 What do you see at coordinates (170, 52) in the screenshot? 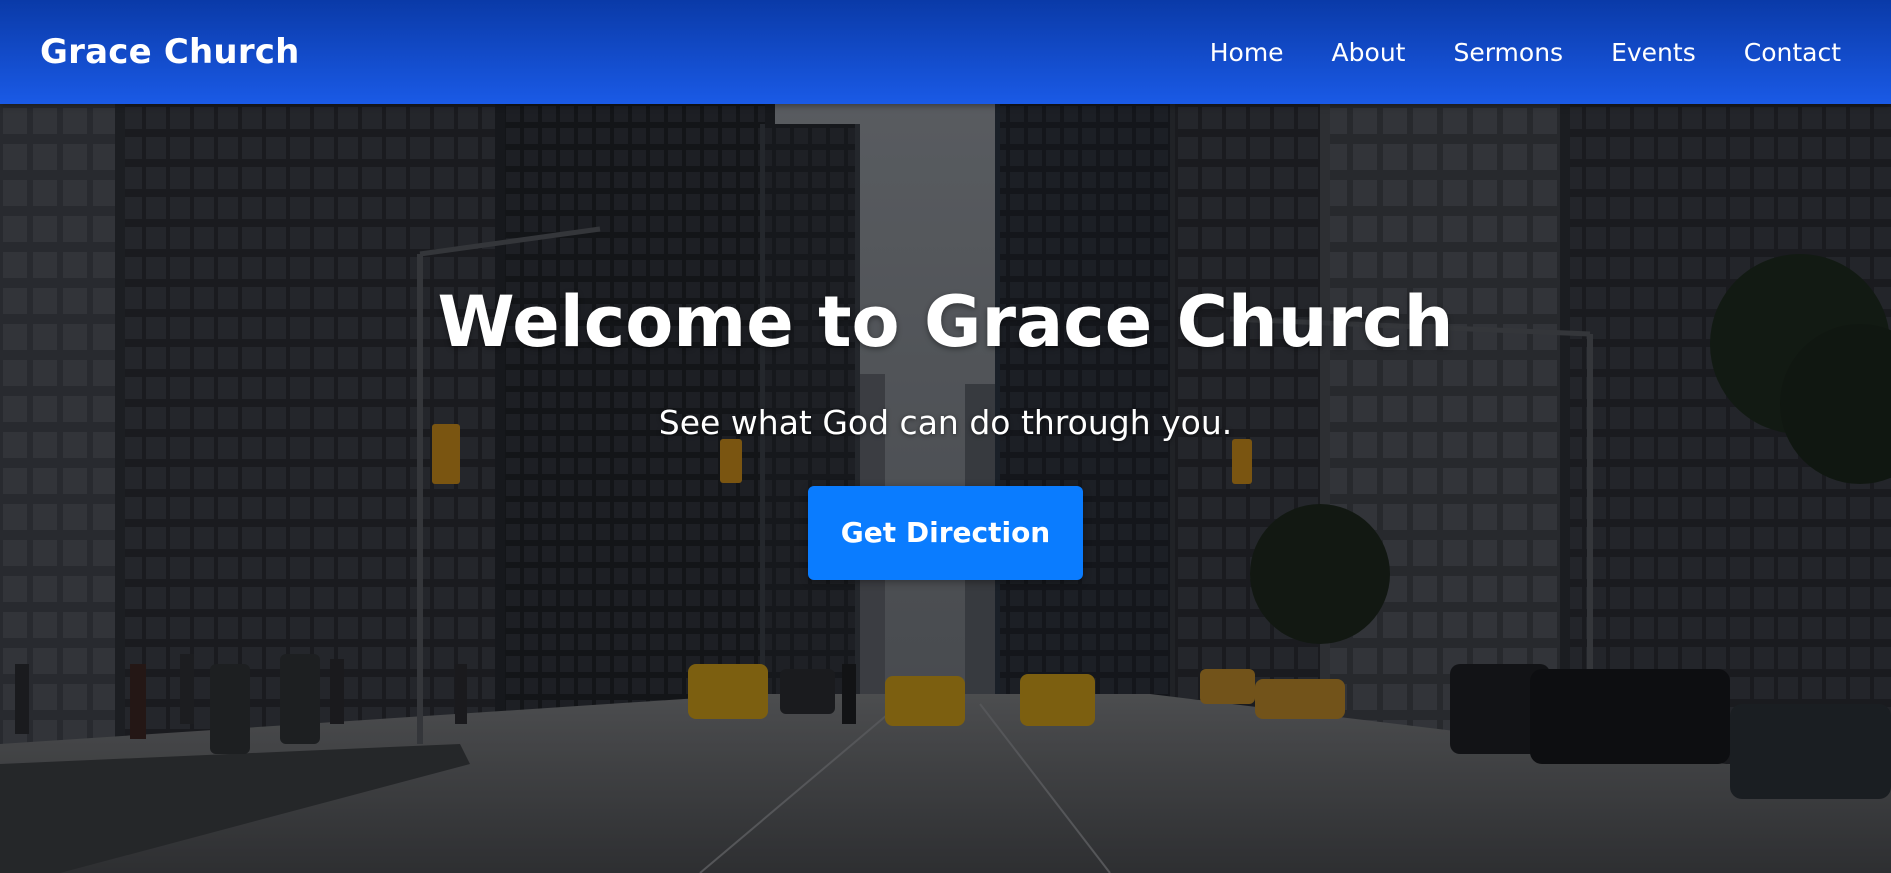
I see `brand-logo-link: Grace Church` at bounding box center [170, 52].